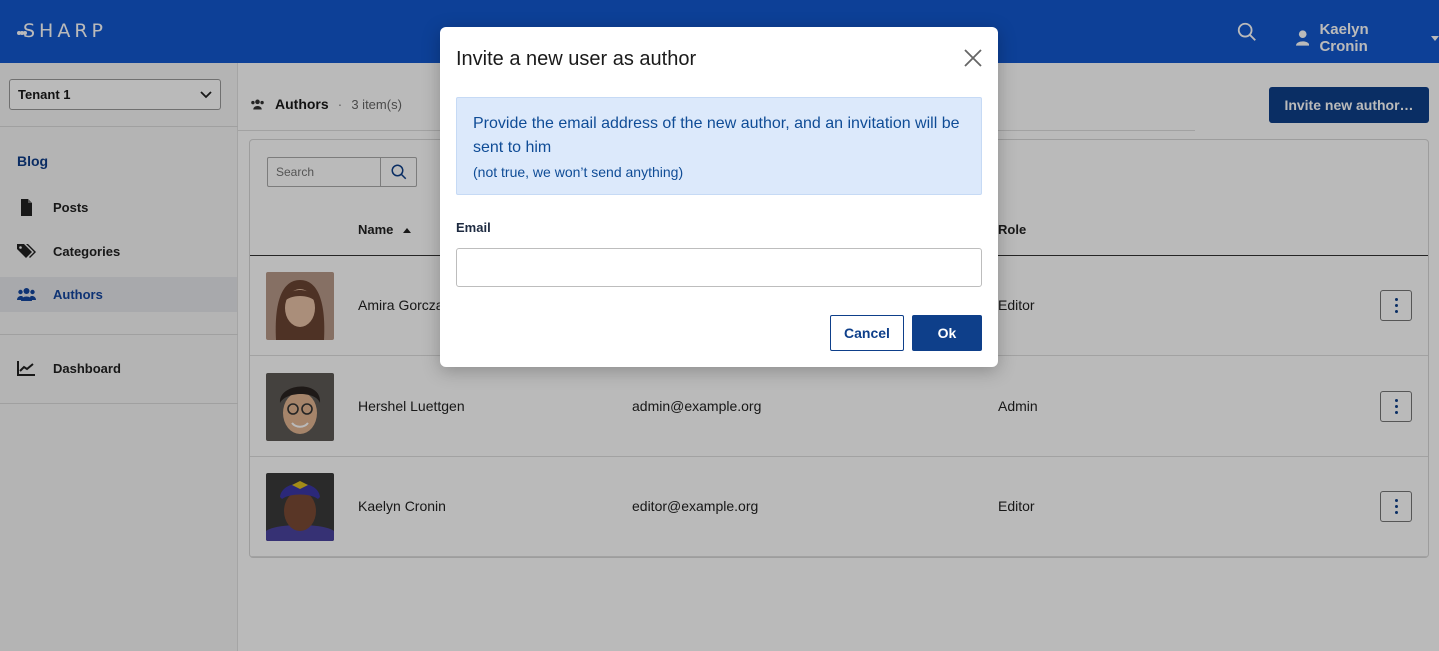 This screenshot has height=651, width=1439. What do you see at coordinates (719, 267) in the screenshot?
I see `email-field` at bounding box center [719, 267].